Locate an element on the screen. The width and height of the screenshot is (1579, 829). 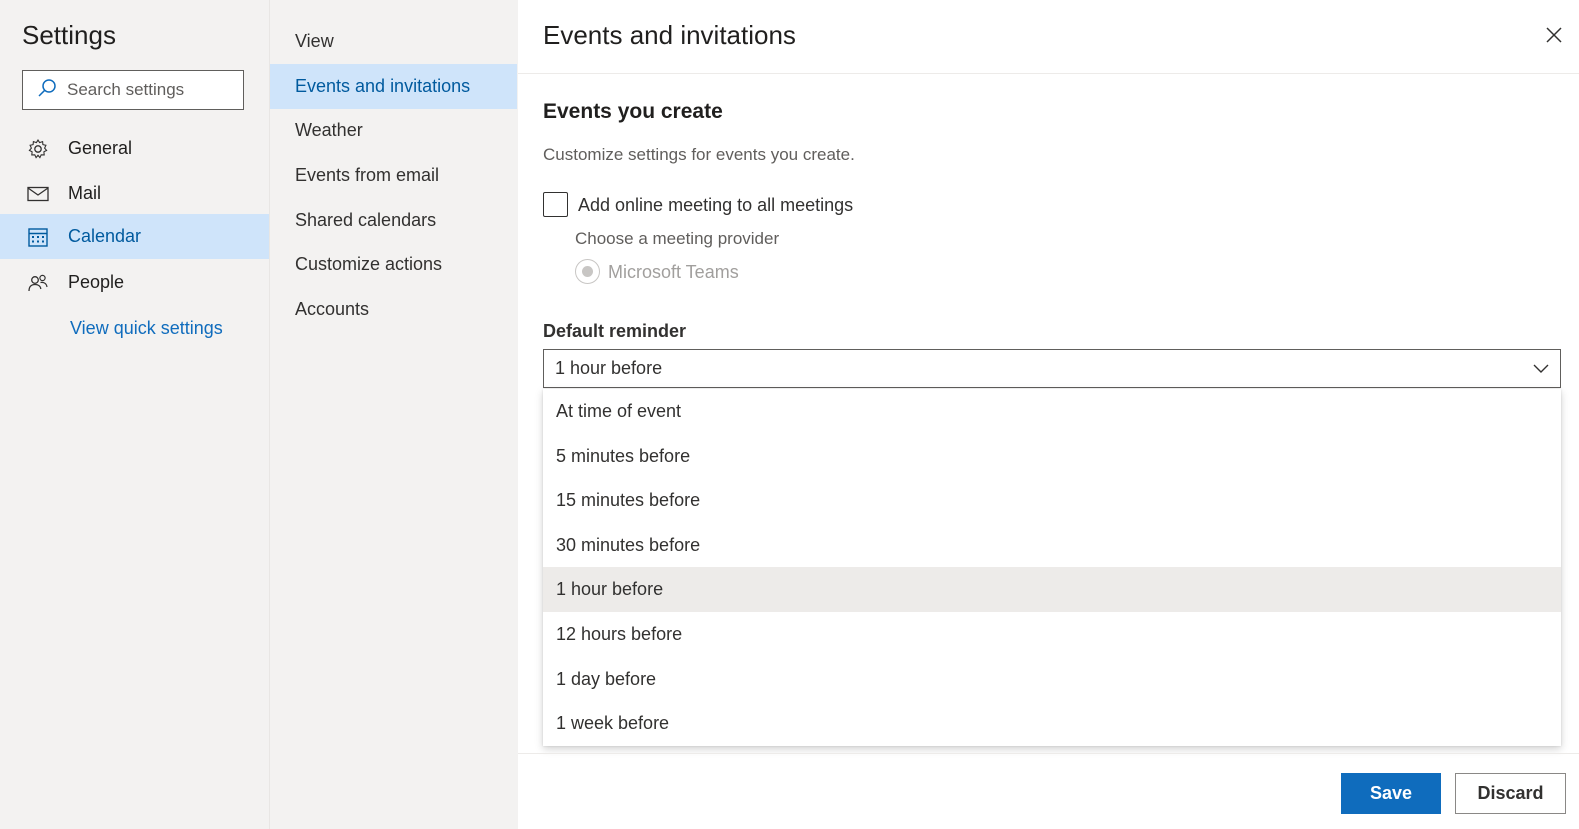
close-icon is located at coordinates (1554, 35).